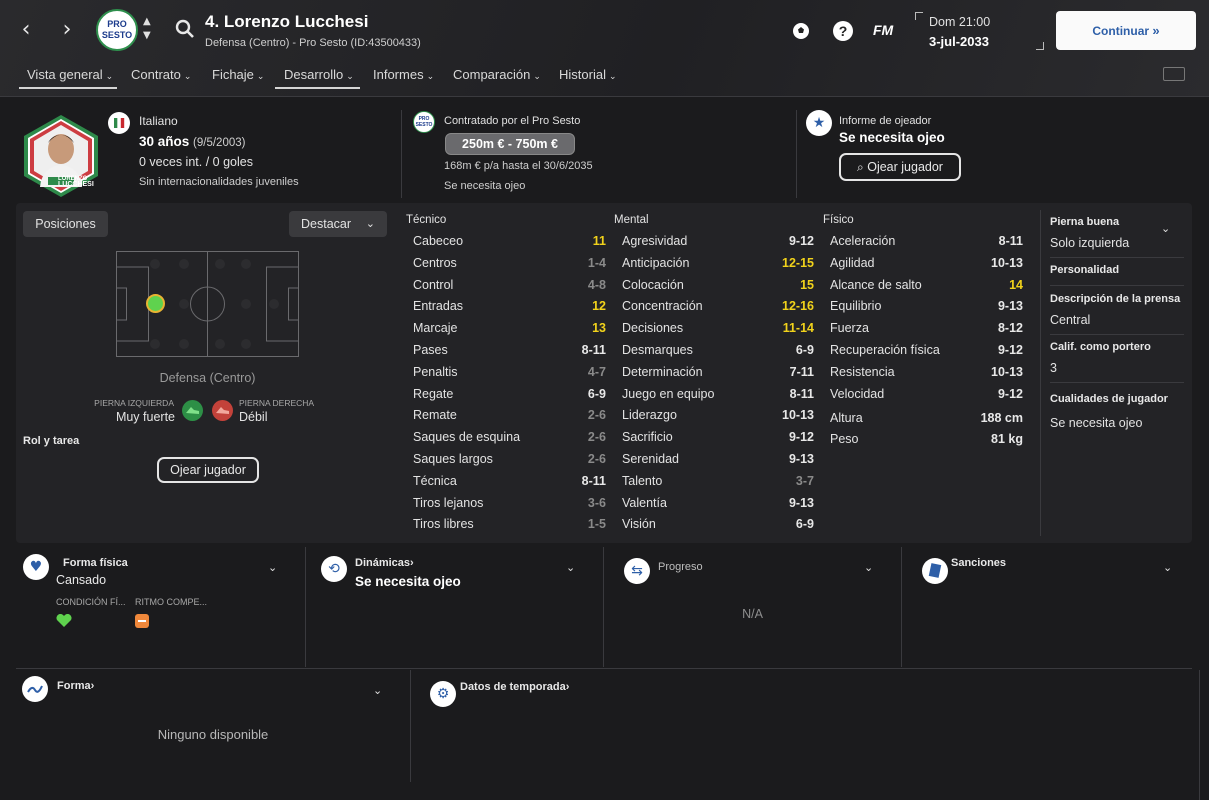  I want to click on tab-vista-general: Vista general ⌄, so click(70, 74).